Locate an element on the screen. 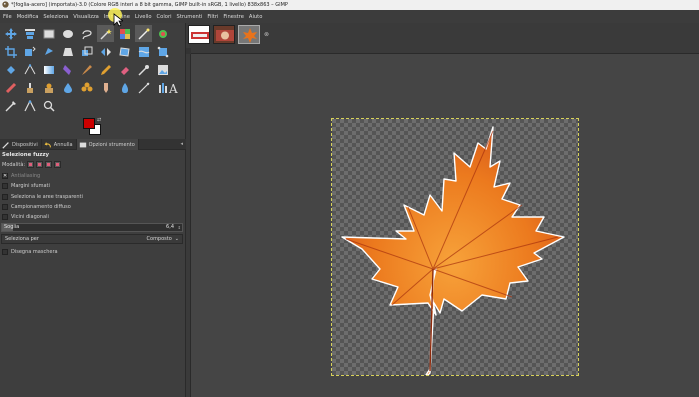 The height and width of the screenshot is (397, 699). paintbrush-icon is located at coordinates (86, 69).